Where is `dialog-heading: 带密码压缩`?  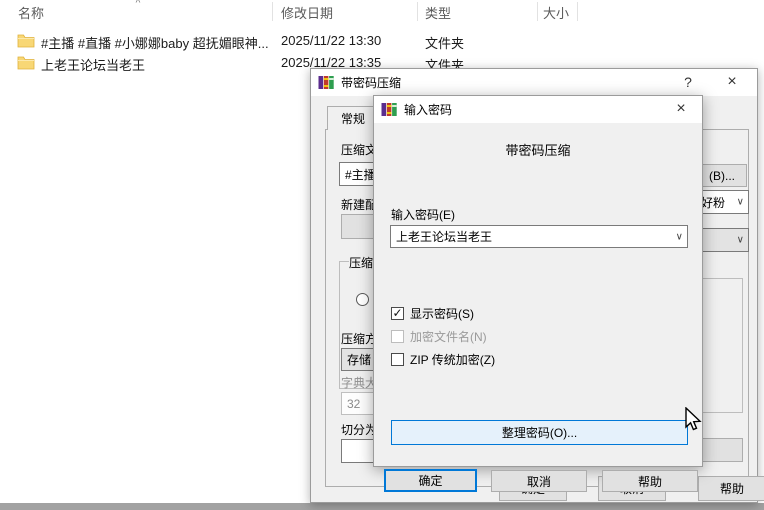
dialog-heading: 带密码压缩 is located at coordinates (538, 150).